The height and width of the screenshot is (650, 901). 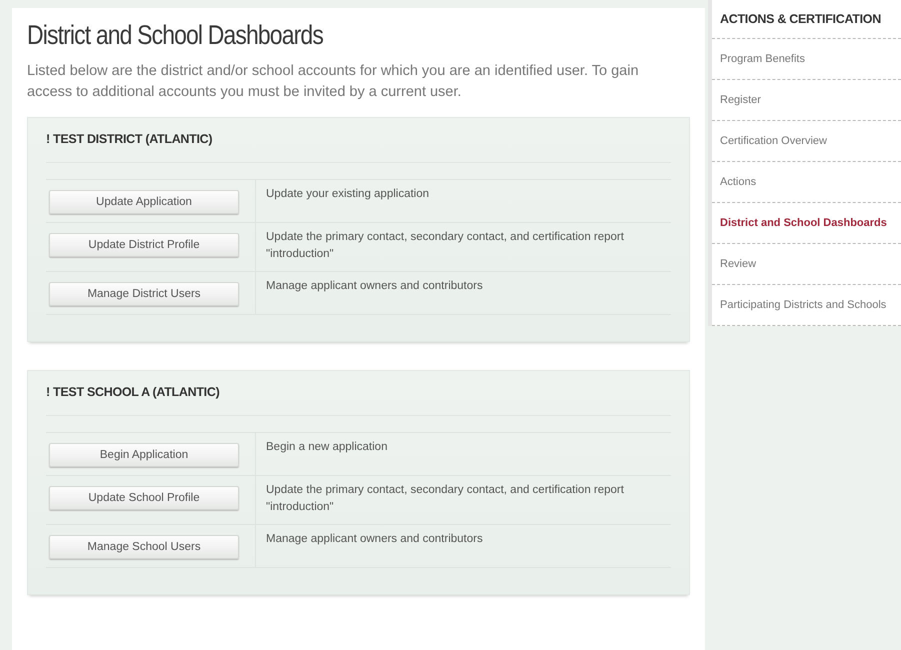 What do you see at coordinates (806, 305) in the screenshot?
I see `sidebar-link: Participating Districts and Schools` at bounding box center [806, 305].